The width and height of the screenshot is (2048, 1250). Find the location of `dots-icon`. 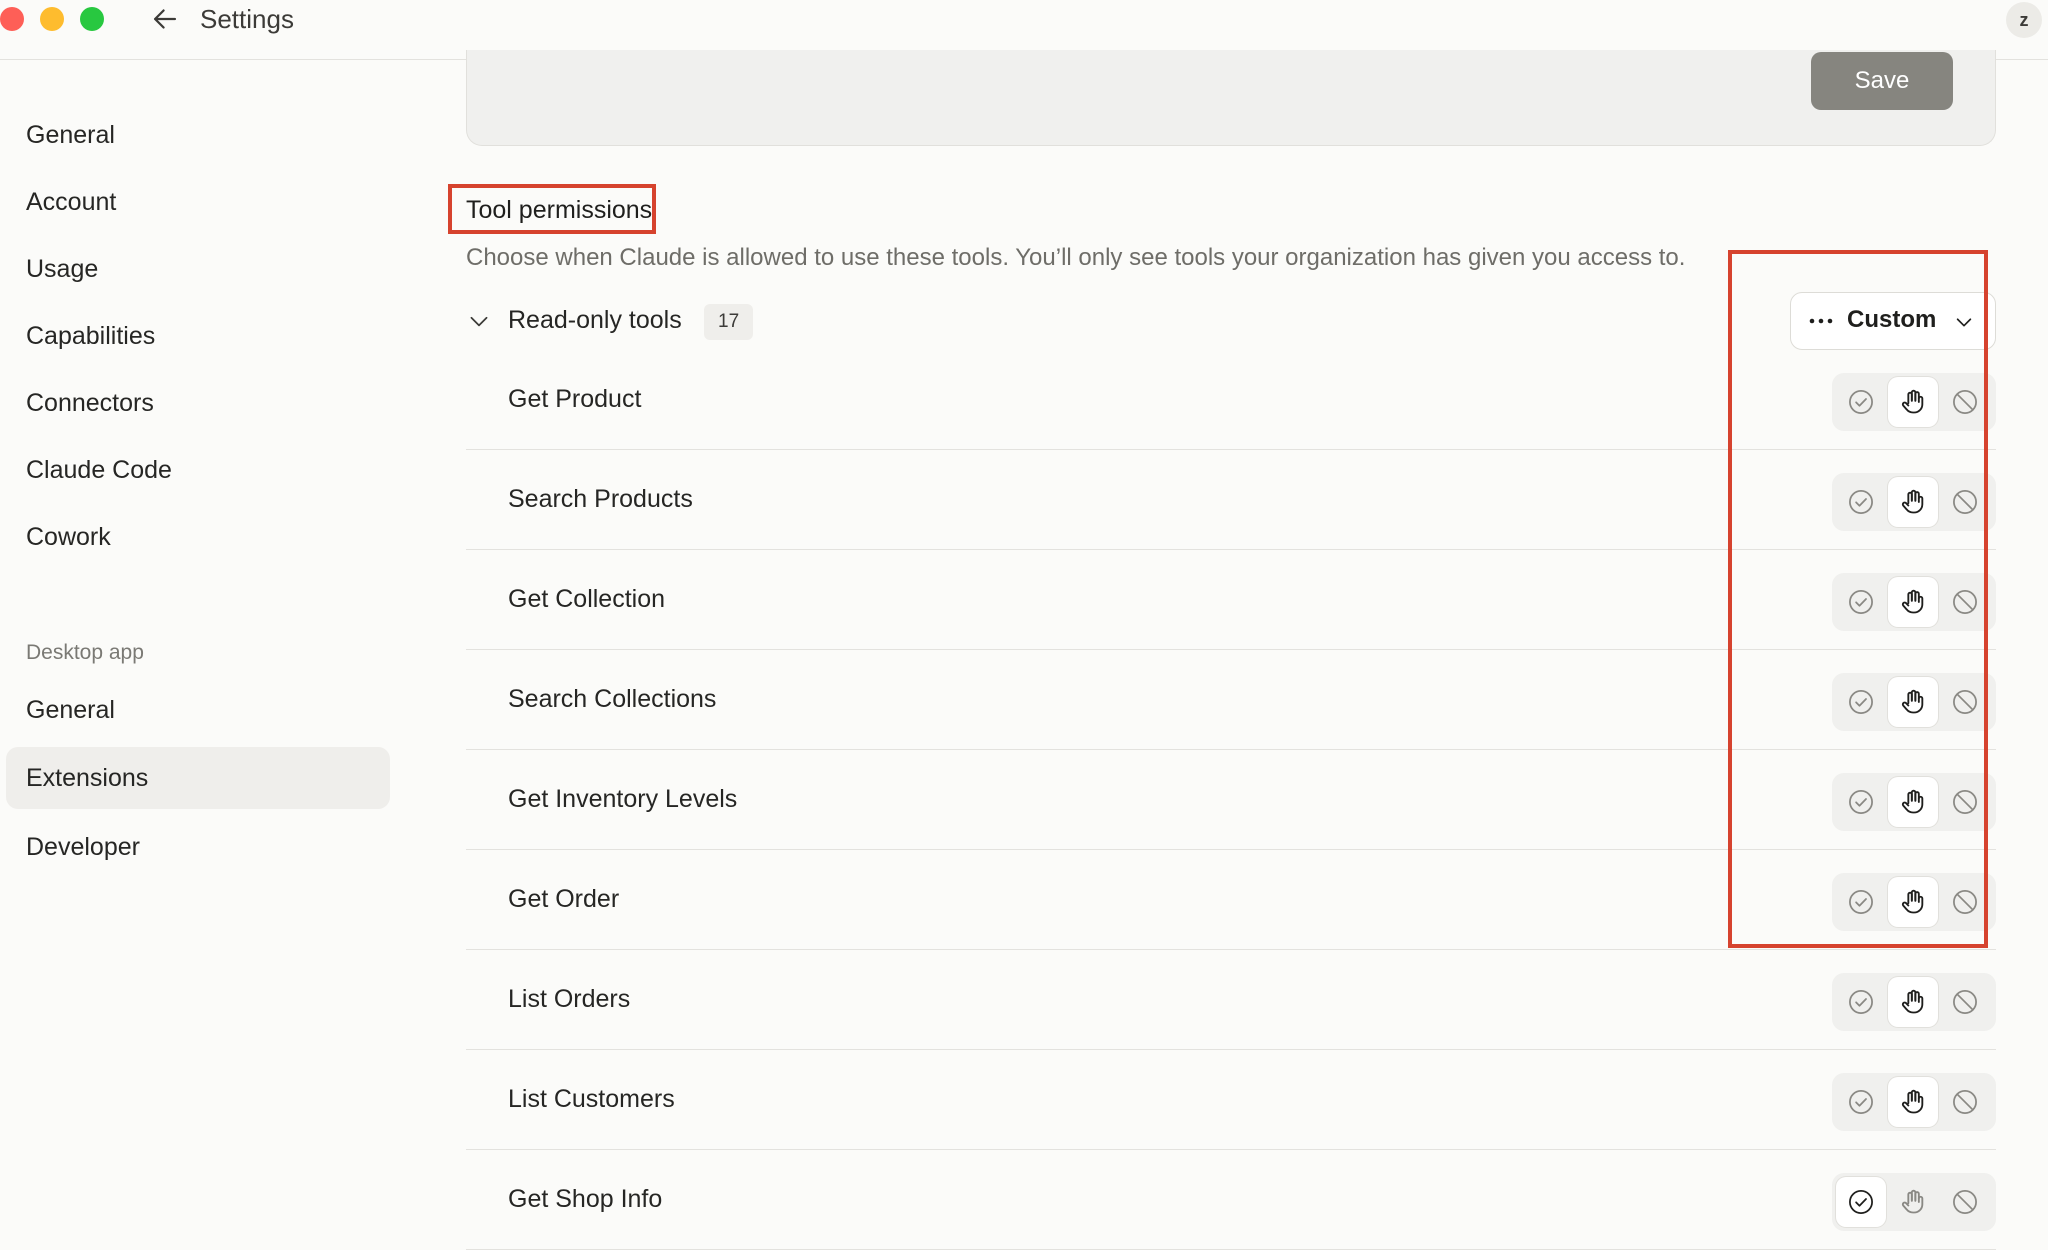

dots-icon is located at coordinates (1821, 321).